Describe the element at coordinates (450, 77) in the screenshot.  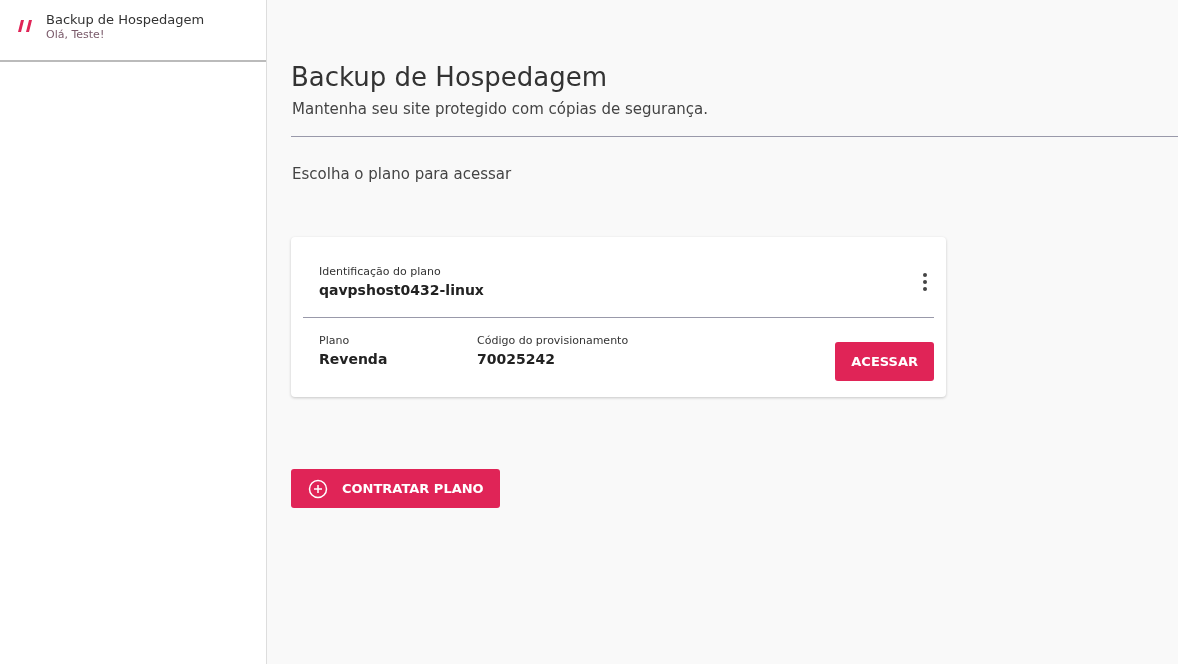
I see `page-title: Backup de Hospedagem` at that location.